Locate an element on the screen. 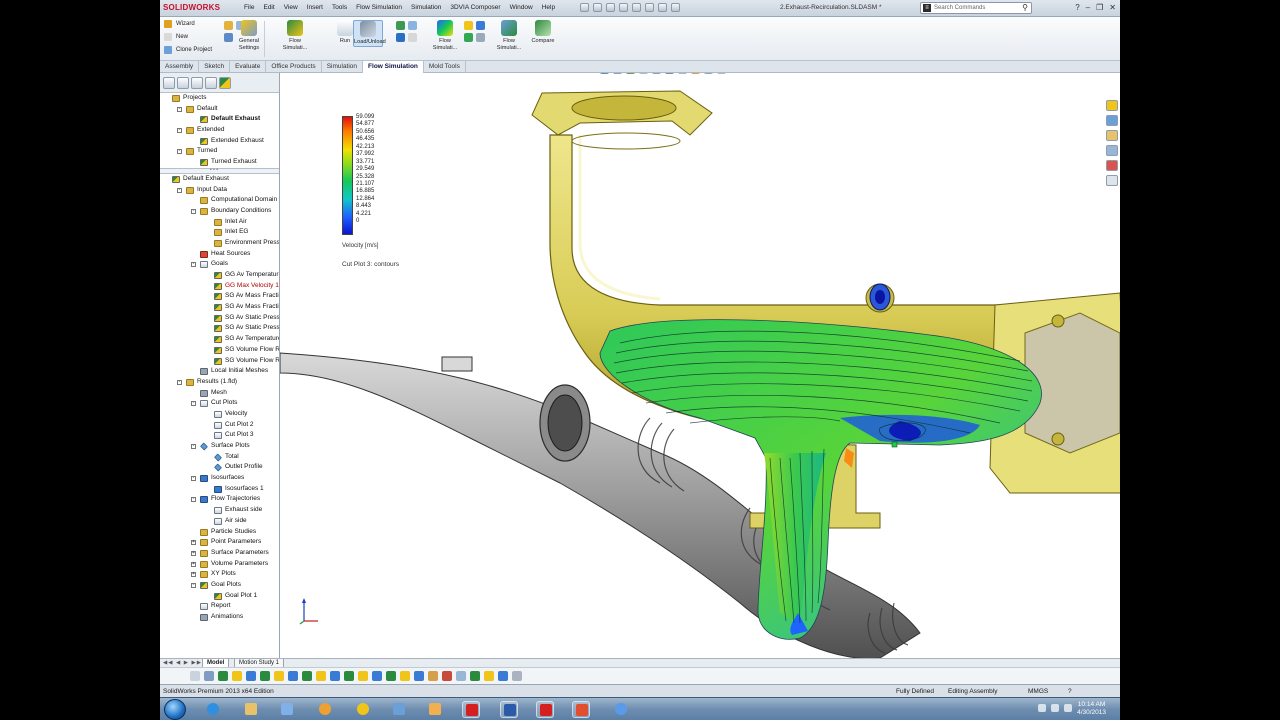 The height and width of the screenshot is (720, 1280). search-icon: ⚲ is located at coordinates (1025, 7).